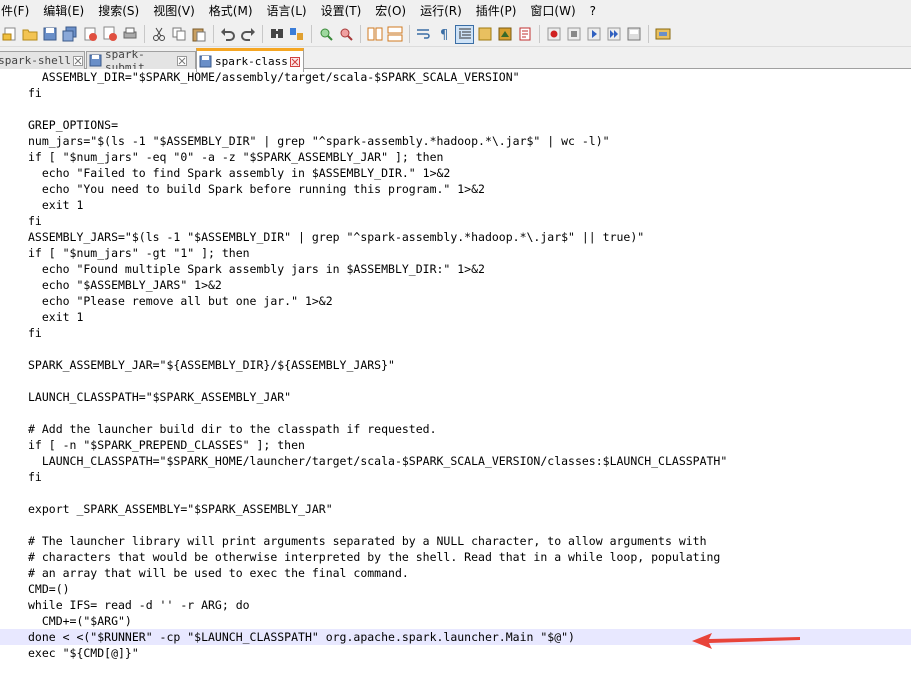 Image resolution: width=911 pixels, height=678 pixels. I want to click on code-line: 7fi, so click(455, 477).